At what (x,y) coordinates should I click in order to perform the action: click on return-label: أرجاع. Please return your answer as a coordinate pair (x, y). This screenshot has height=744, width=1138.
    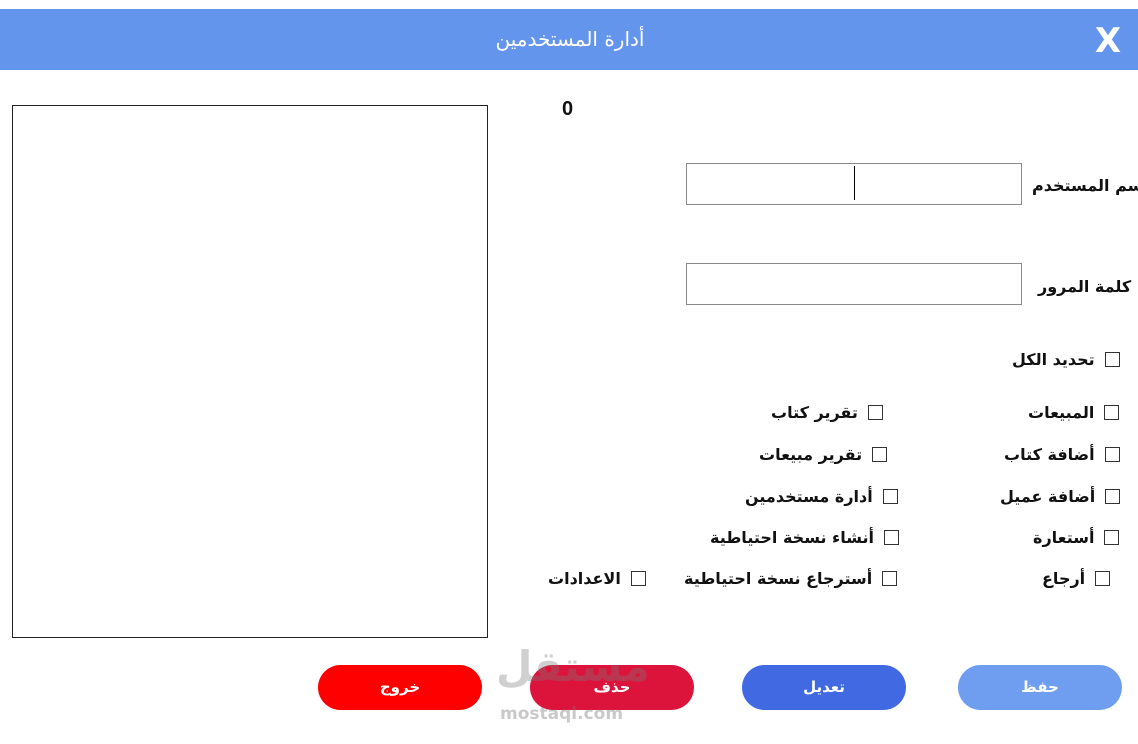
    Looking at the image, I should click on (1064, 578).